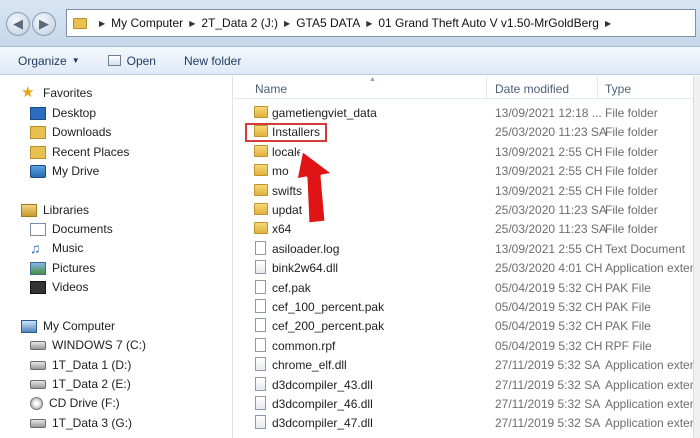 This screenshot has height=438, width=700. I want to click on organize-label: Organize, so click(42, 60).